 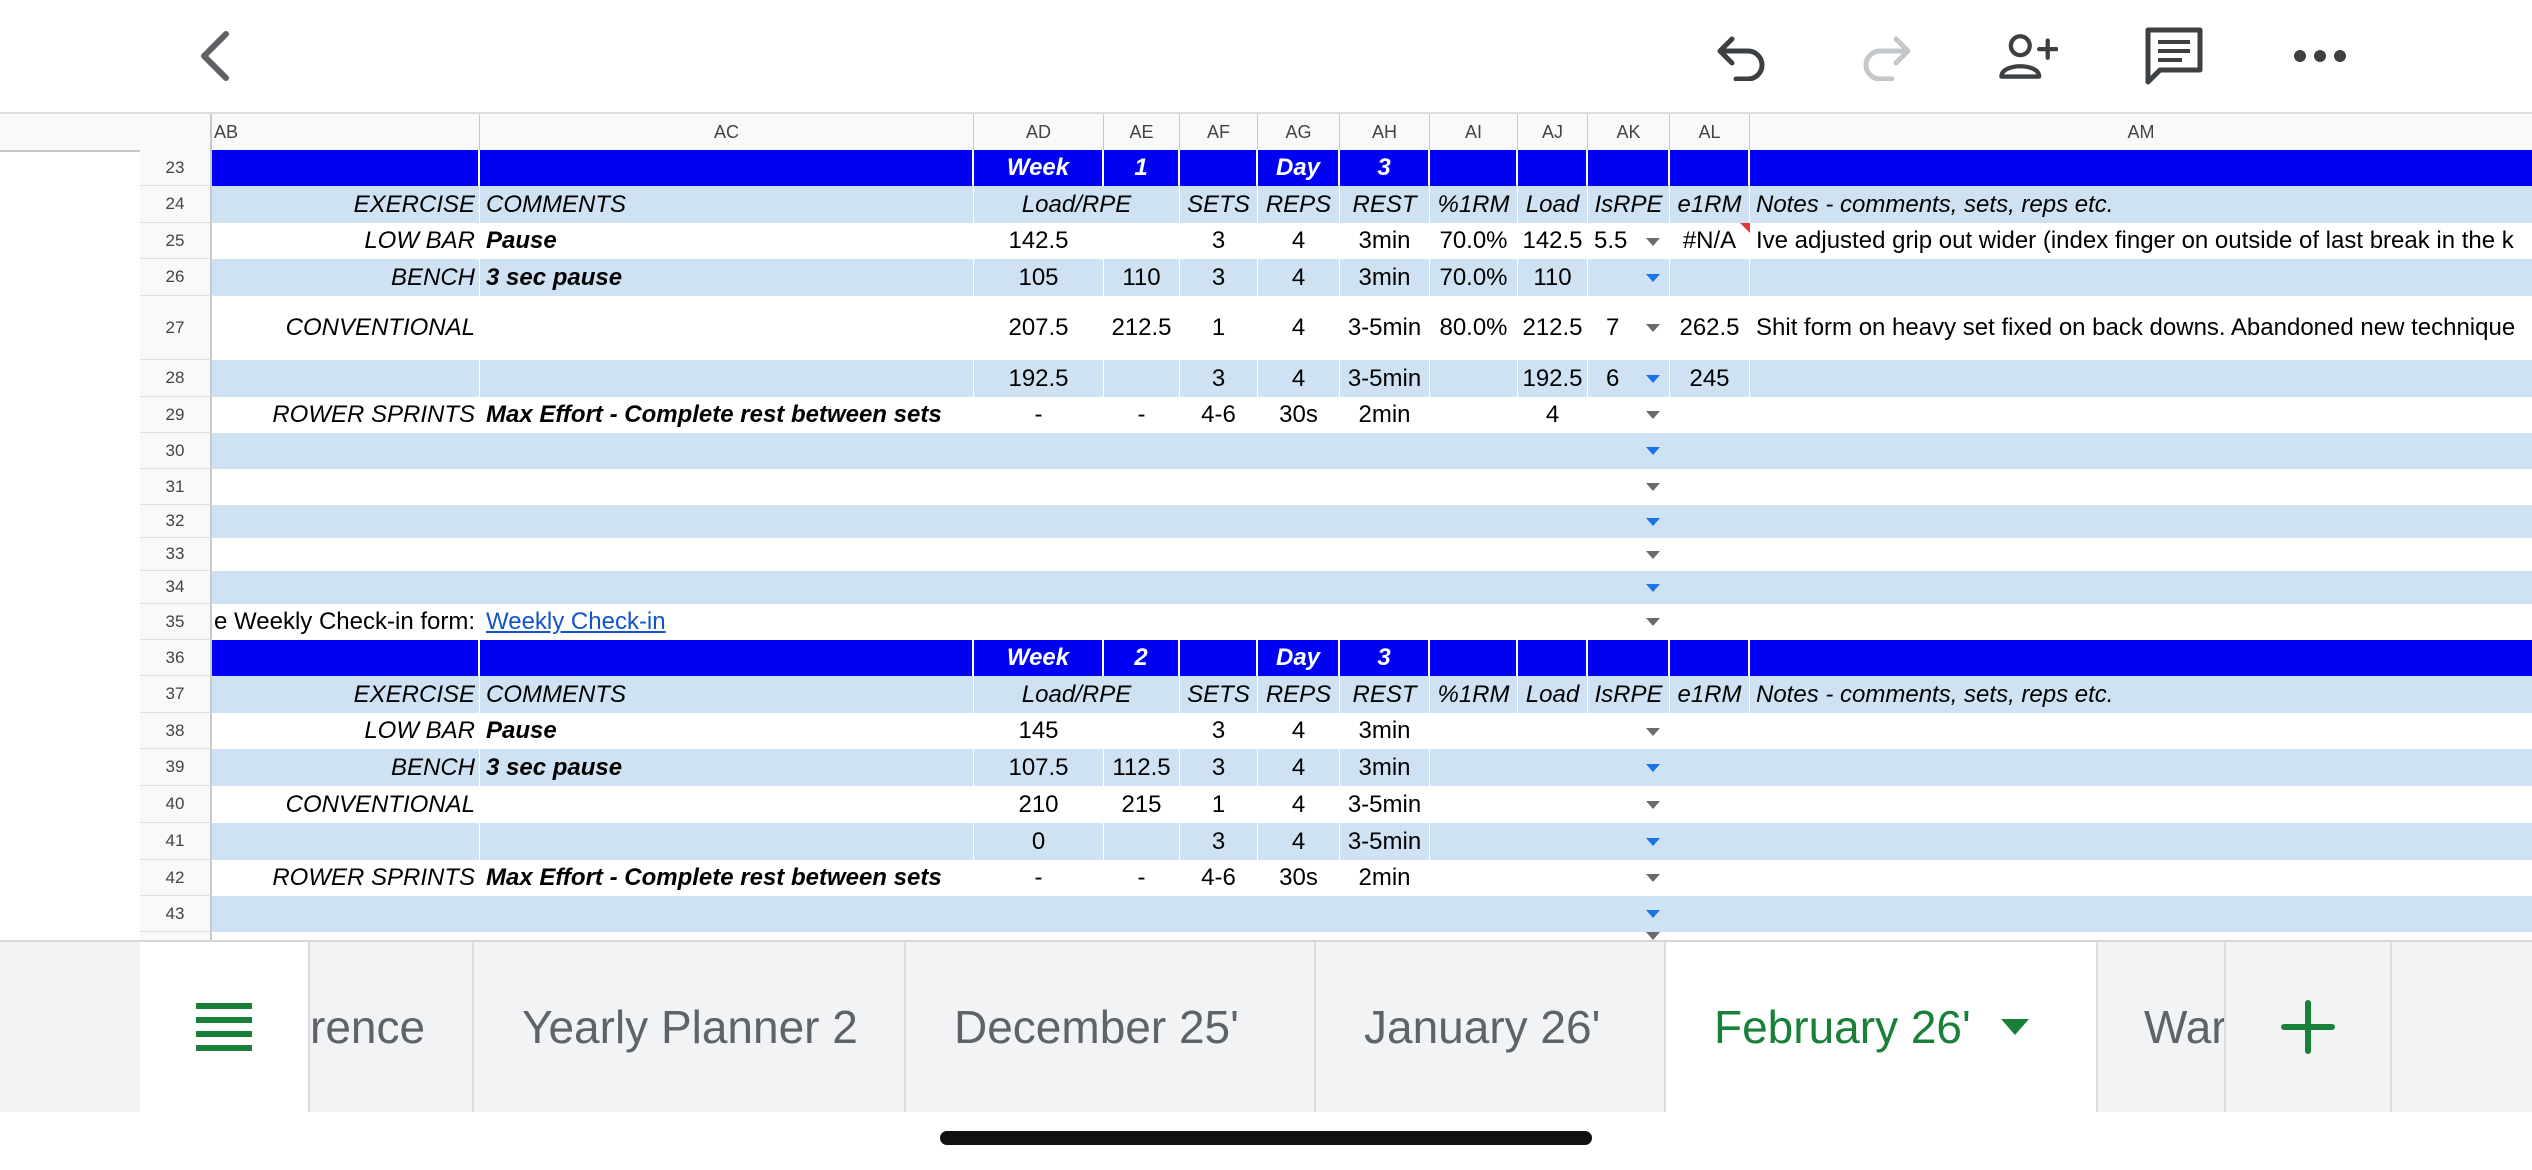 What do you see at coordinates (1142, 168) in the screenshot?
I see `week-number: 1` at bounding box center [1142, 168].